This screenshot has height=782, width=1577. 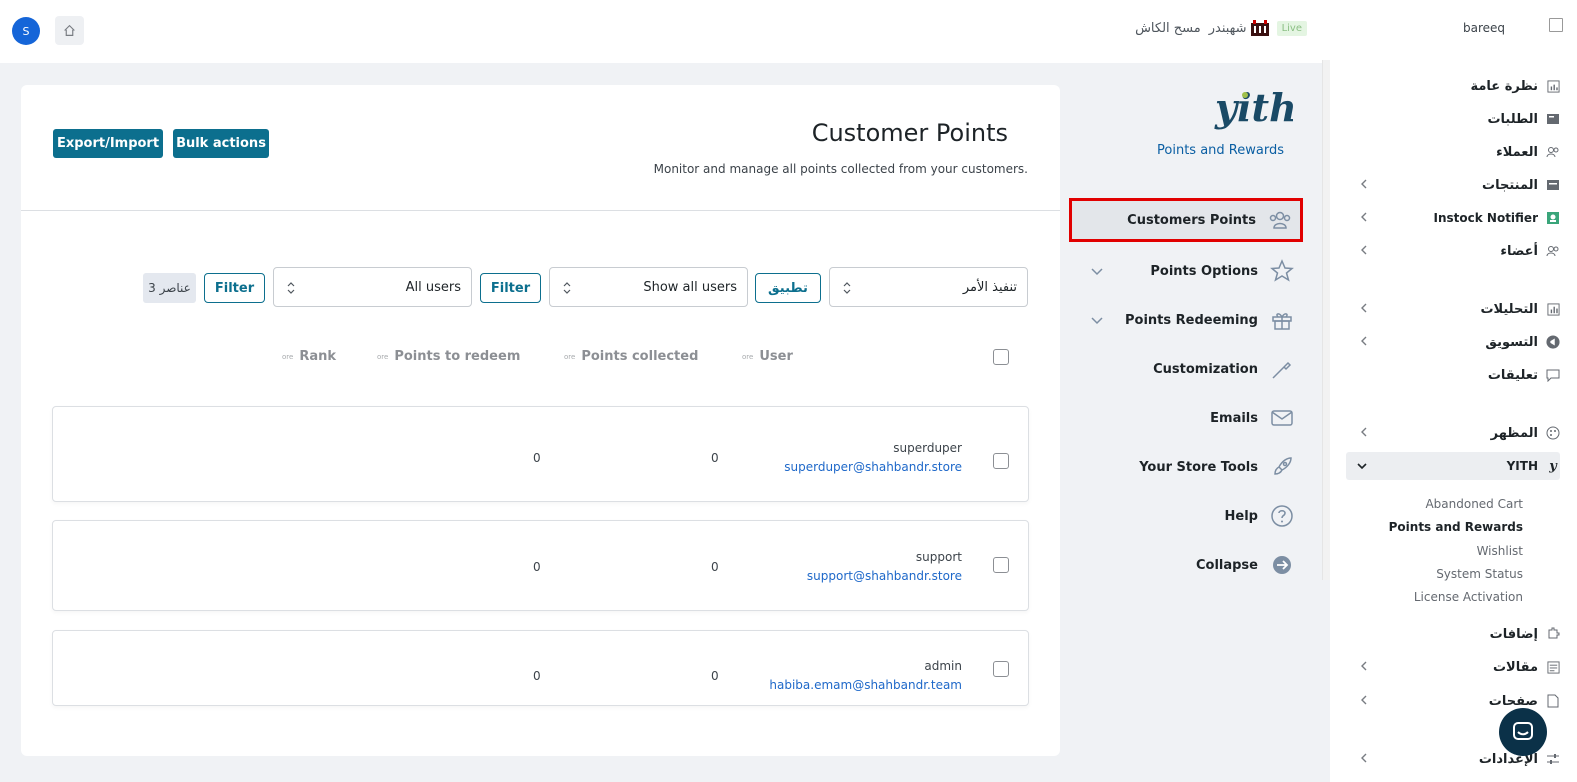 What do you see at coordinates (540, 565) in the screenshot?
I see `table-row: support support@shahbandr.store 0 0` at bounding box center [540, 565].